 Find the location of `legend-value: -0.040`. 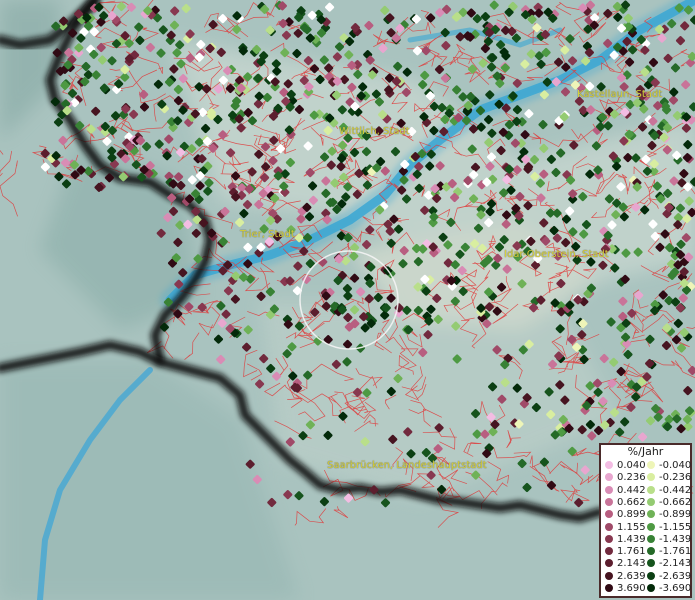

legend-value: -0.040 is located at coordinates (675, 465).